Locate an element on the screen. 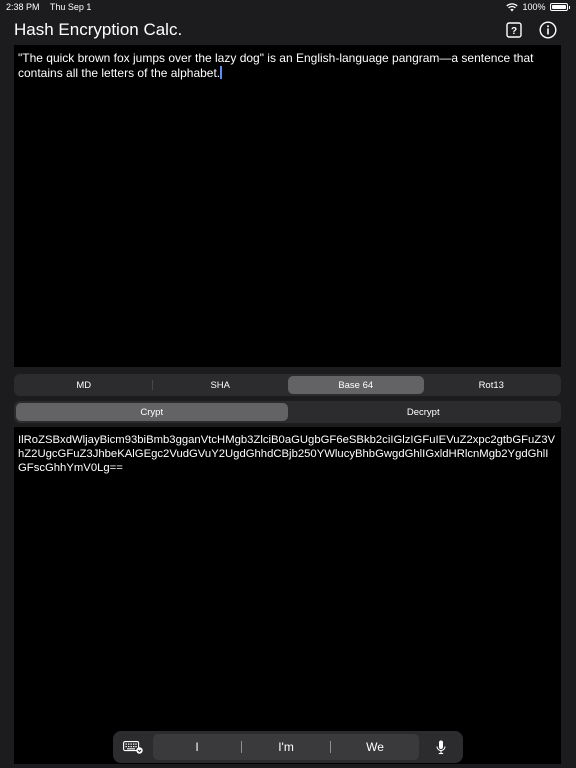  segment-md: MD is located at coordinates (84, 385).